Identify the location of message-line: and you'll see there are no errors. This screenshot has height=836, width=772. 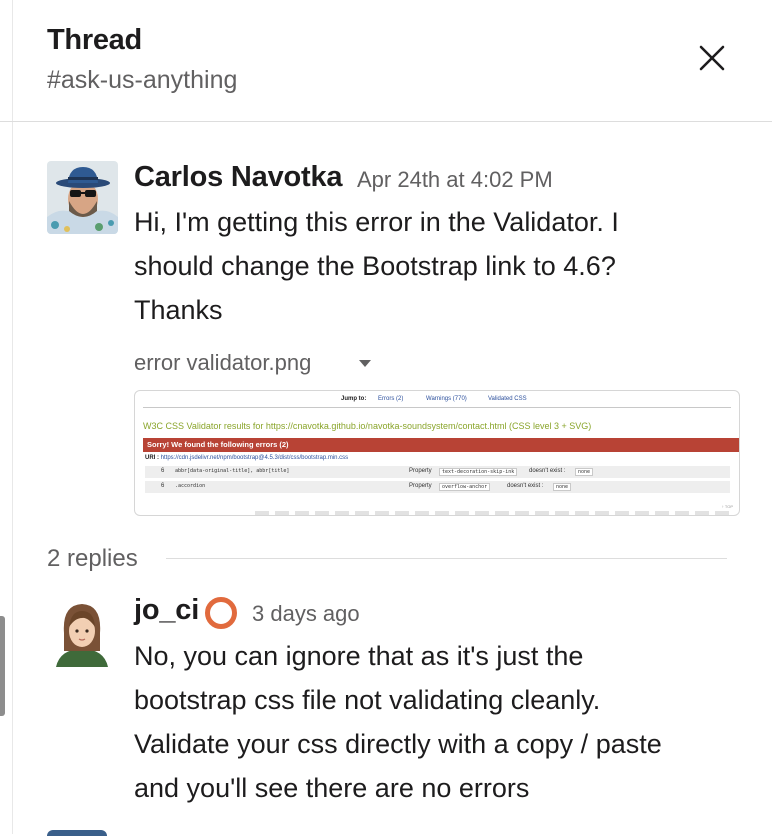
(332, 788).